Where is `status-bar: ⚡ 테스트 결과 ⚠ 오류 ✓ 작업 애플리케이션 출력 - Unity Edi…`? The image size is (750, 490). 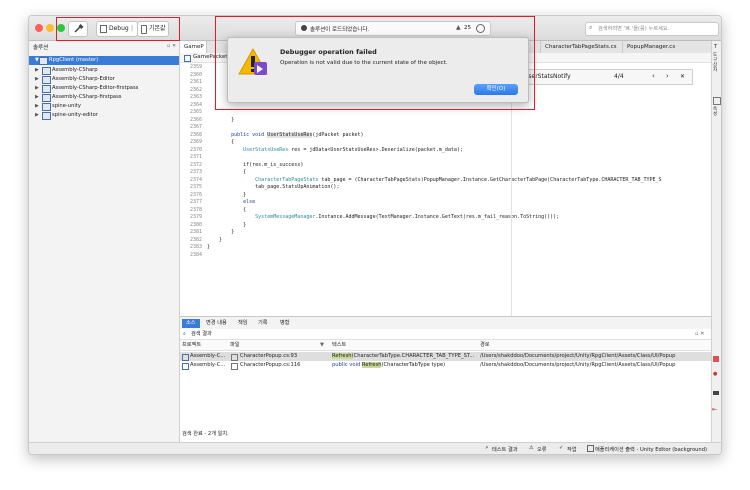
status-bar: ⚡ 테스트 결과 ⚠ 오류 ✓ 작업 애플리케이션 출력 - Unity Edi… is located at coordinates (375, 448).